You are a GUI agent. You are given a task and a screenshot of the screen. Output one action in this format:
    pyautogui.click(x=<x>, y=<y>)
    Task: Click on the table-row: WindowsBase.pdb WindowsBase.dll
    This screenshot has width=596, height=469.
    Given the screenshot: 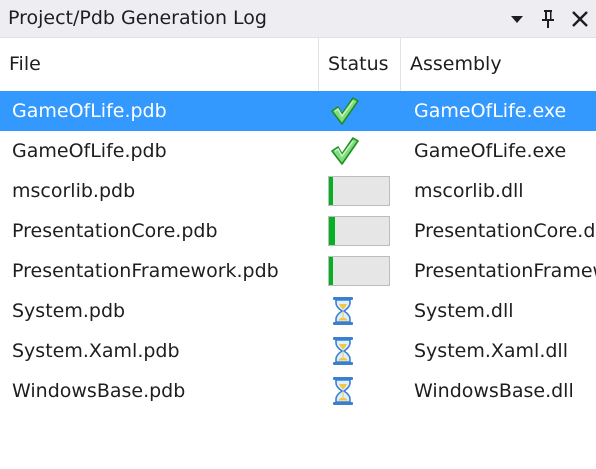 What is the action you would take?
    pyautogui.click(x=298, y=391)
    